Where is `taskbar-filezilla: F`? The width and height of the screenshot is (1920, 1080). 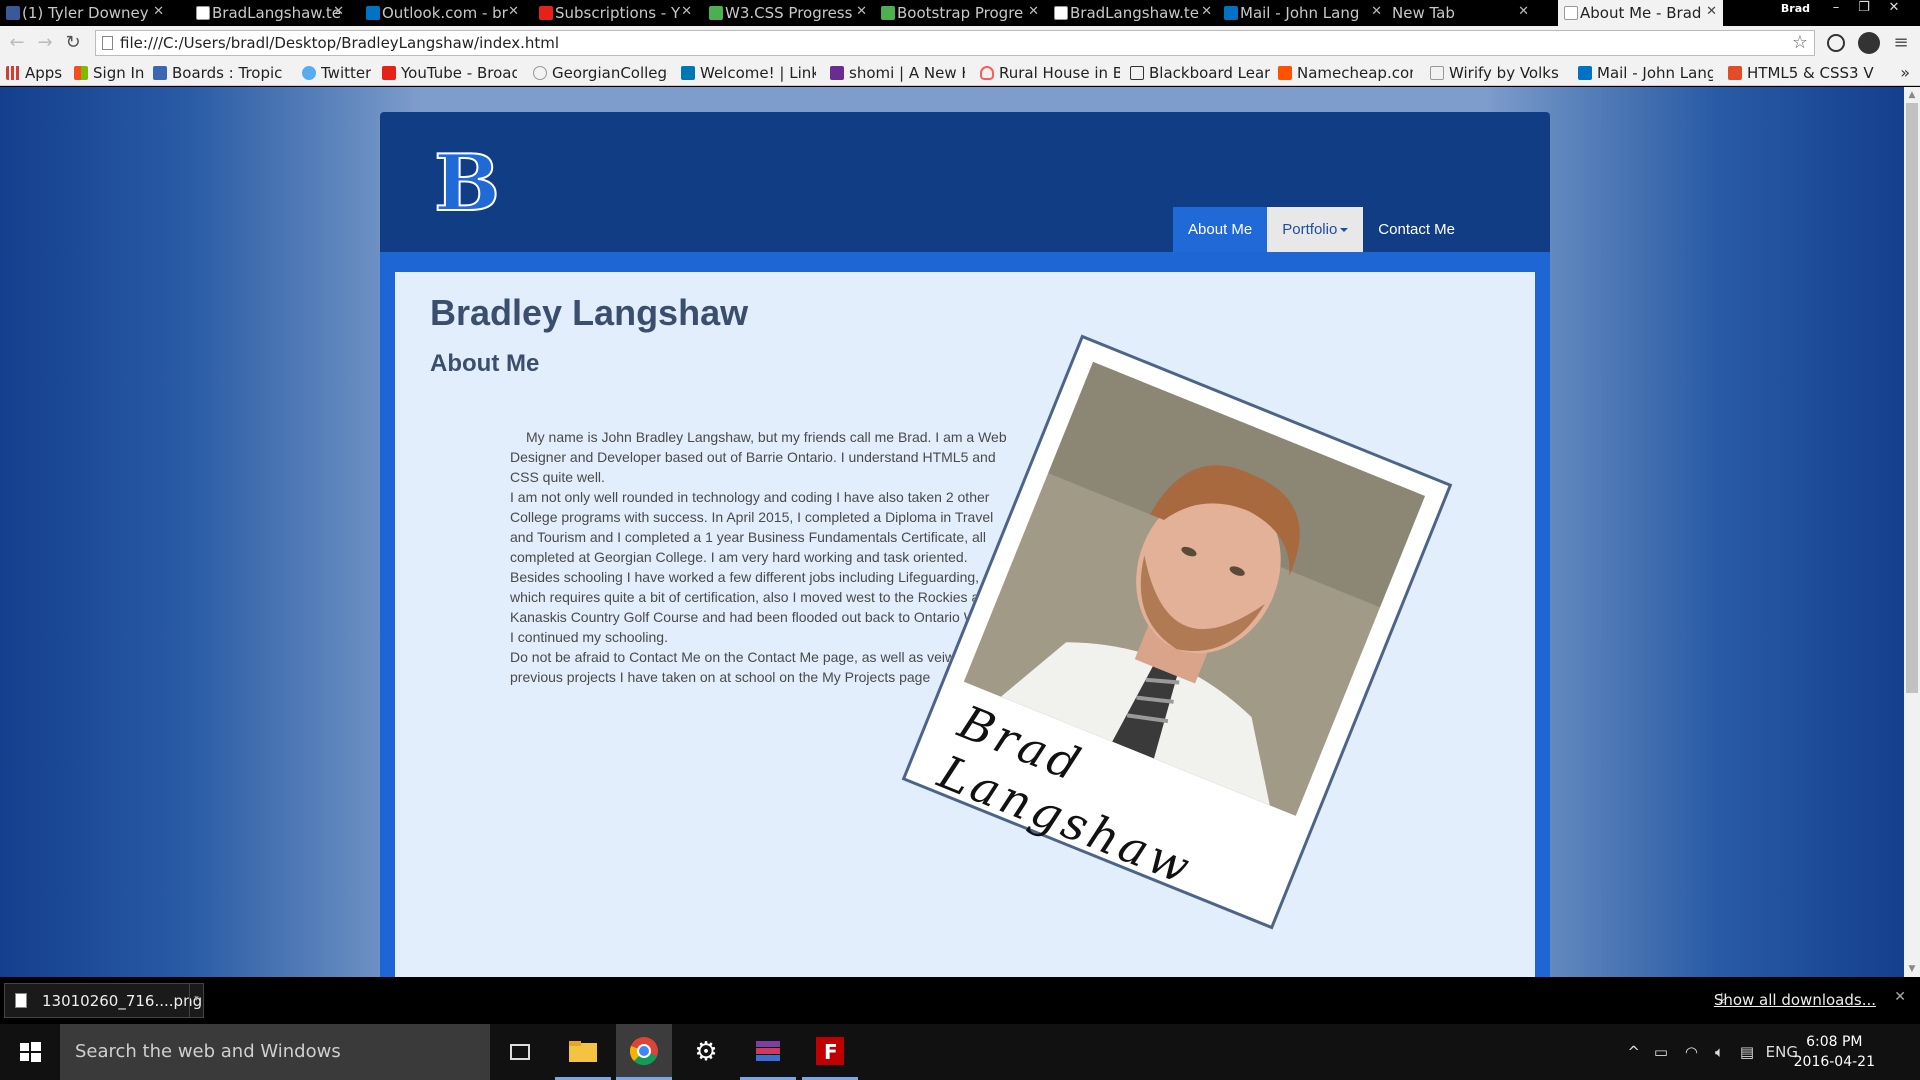 taskbar-filezilla: F is located at coordinates (830, 1052).